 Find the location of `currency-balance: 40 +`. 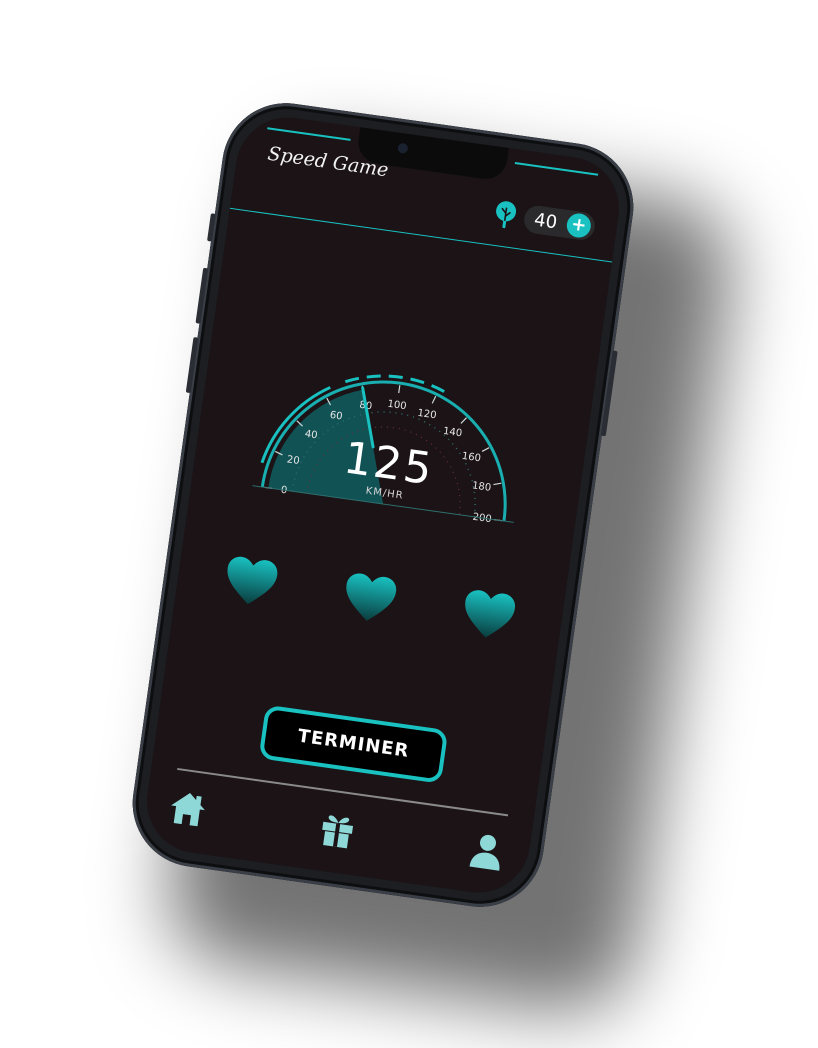

currency-balance: 40 + is located at coordinates (544, 221).